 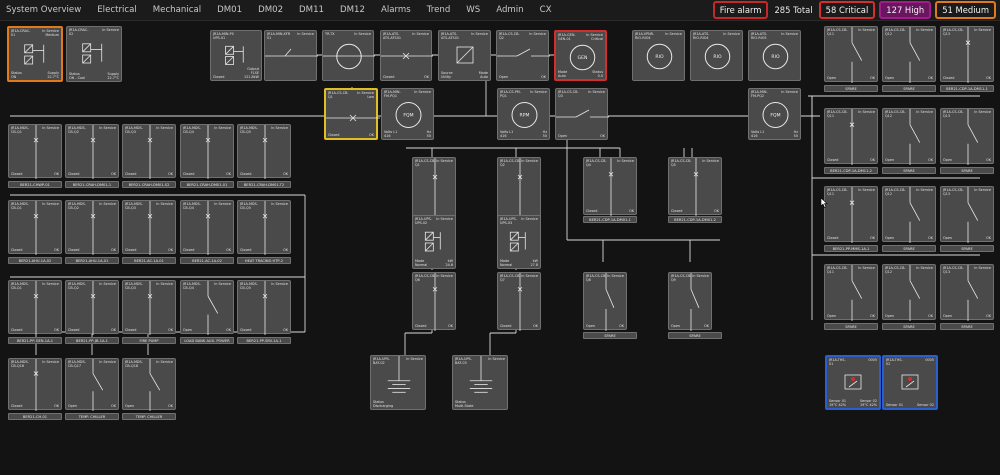 I want to click on right4-breaker-1: JR1A-CS-CB- Q11 In Service Open OK, so click(x=851, y=292).